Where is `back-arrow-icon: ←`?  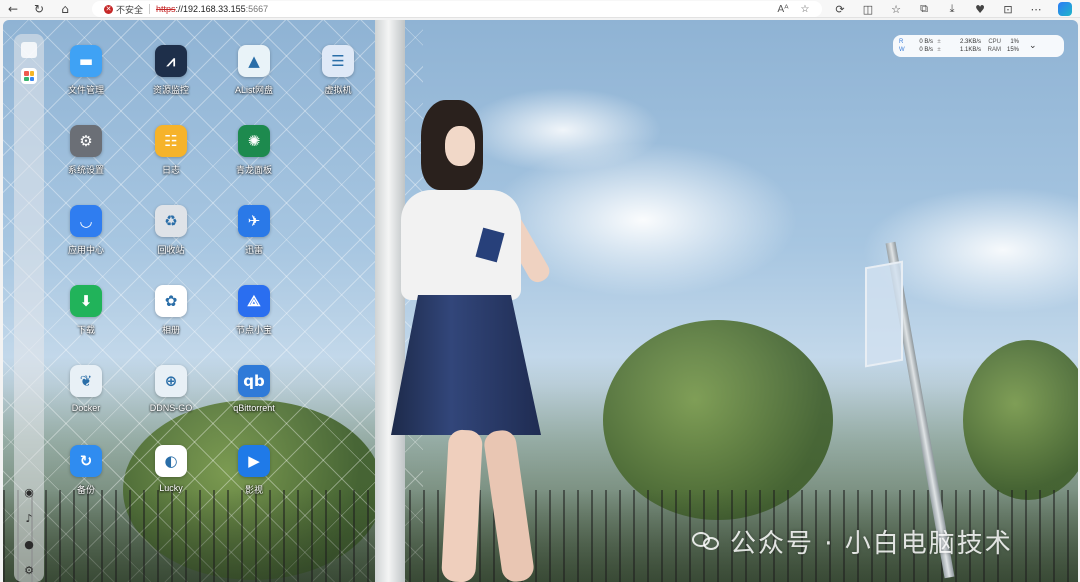
back-arrow-icon: ← is located at coordinates (13, 9).